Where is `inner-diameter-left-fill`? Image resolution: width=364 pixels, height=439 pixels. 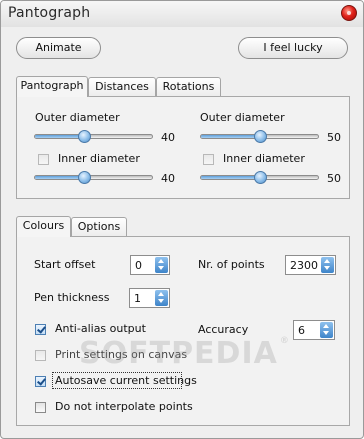
inner-diameter-left-fill is located at coordinates (60, 177).